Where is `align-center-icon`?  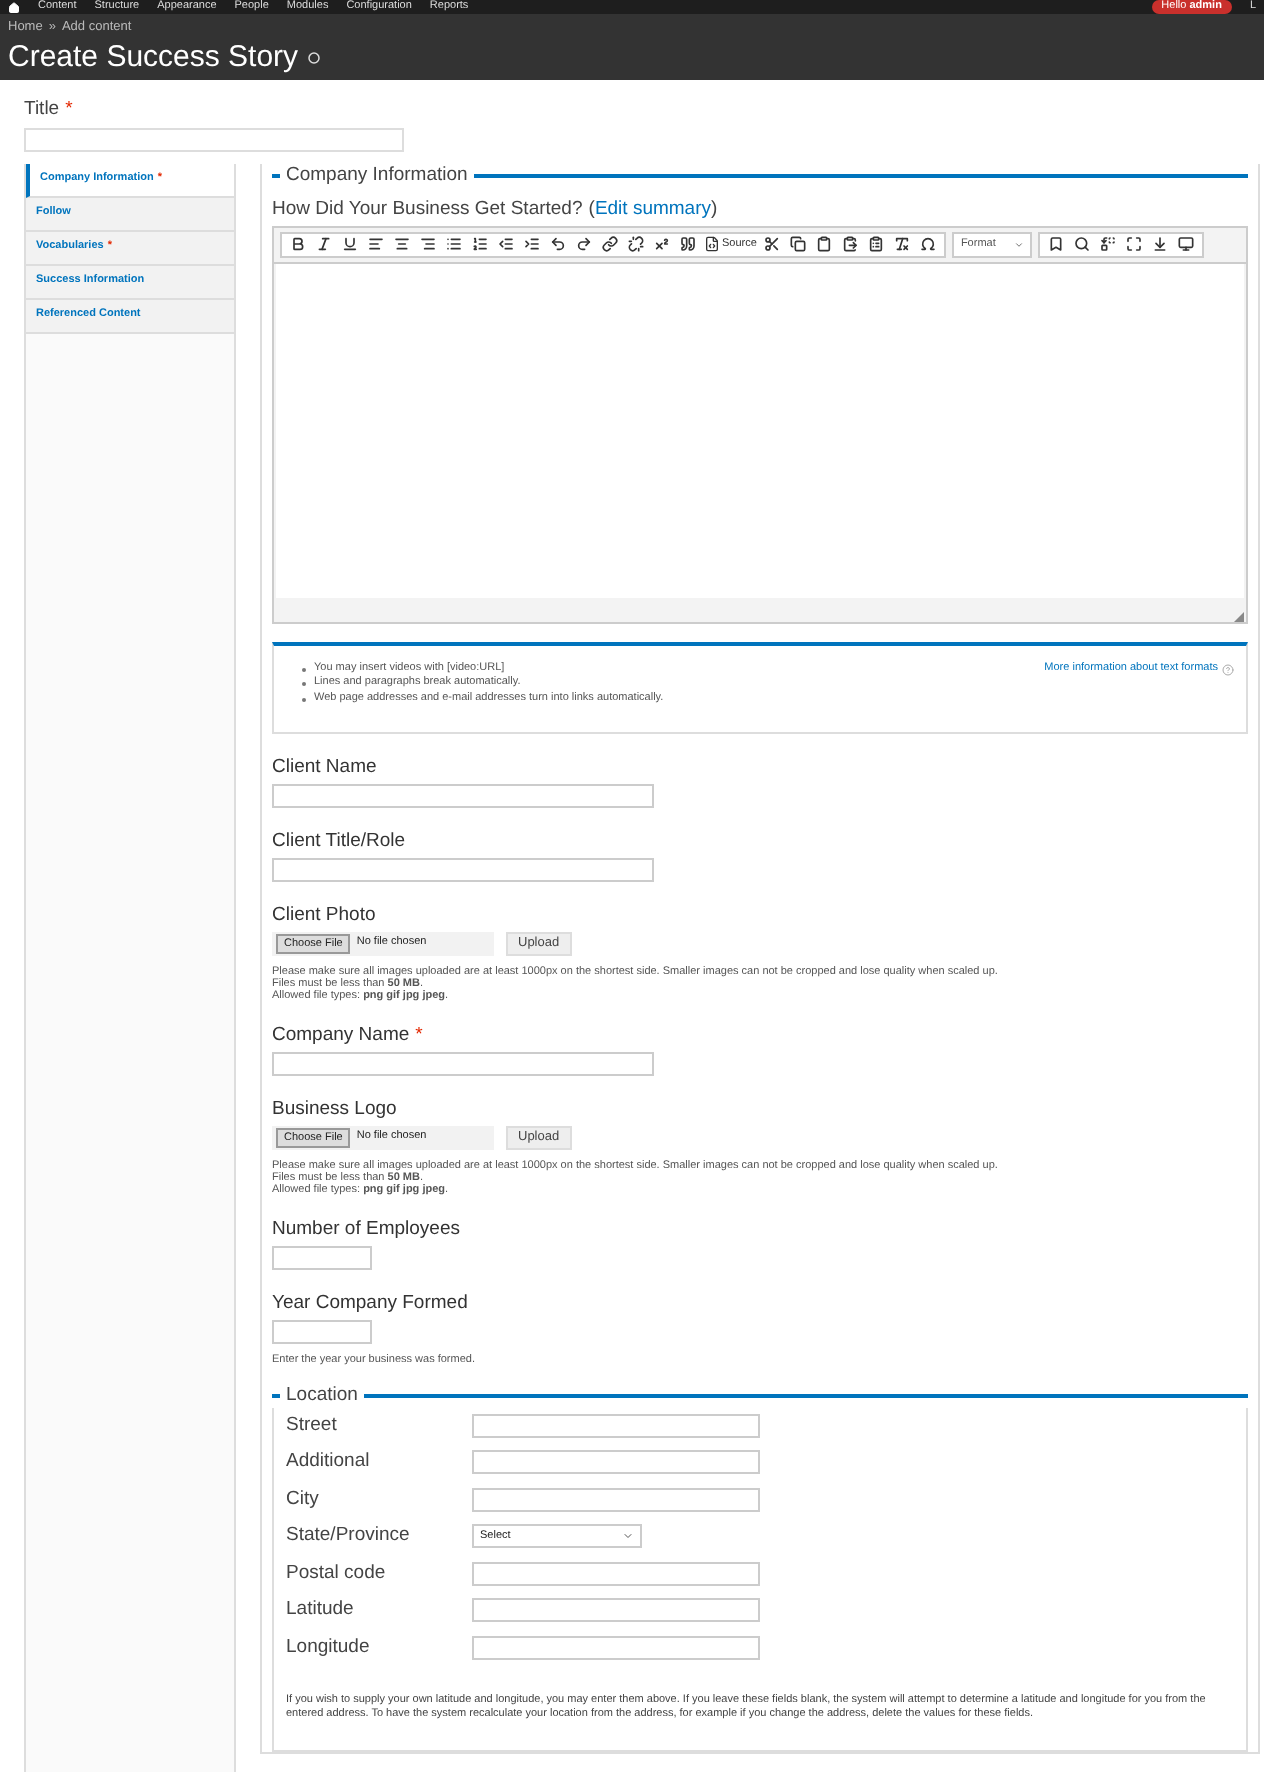 align-center-icon is located at coordinates (402, 244).